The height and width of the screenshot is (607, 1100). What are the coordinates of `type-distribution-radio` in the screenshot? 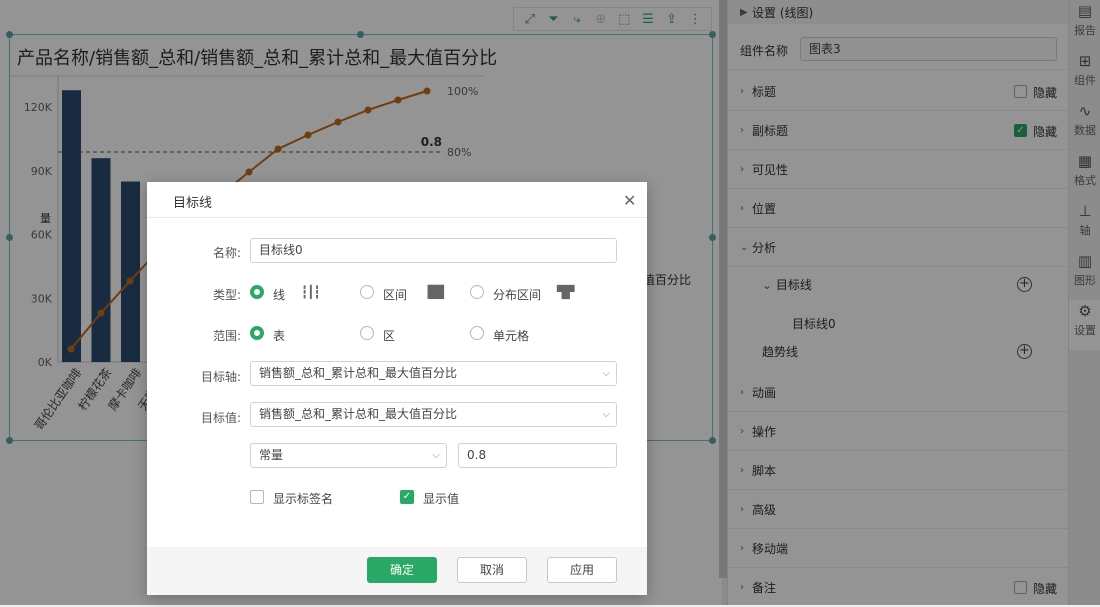 It's located at (477, 292).